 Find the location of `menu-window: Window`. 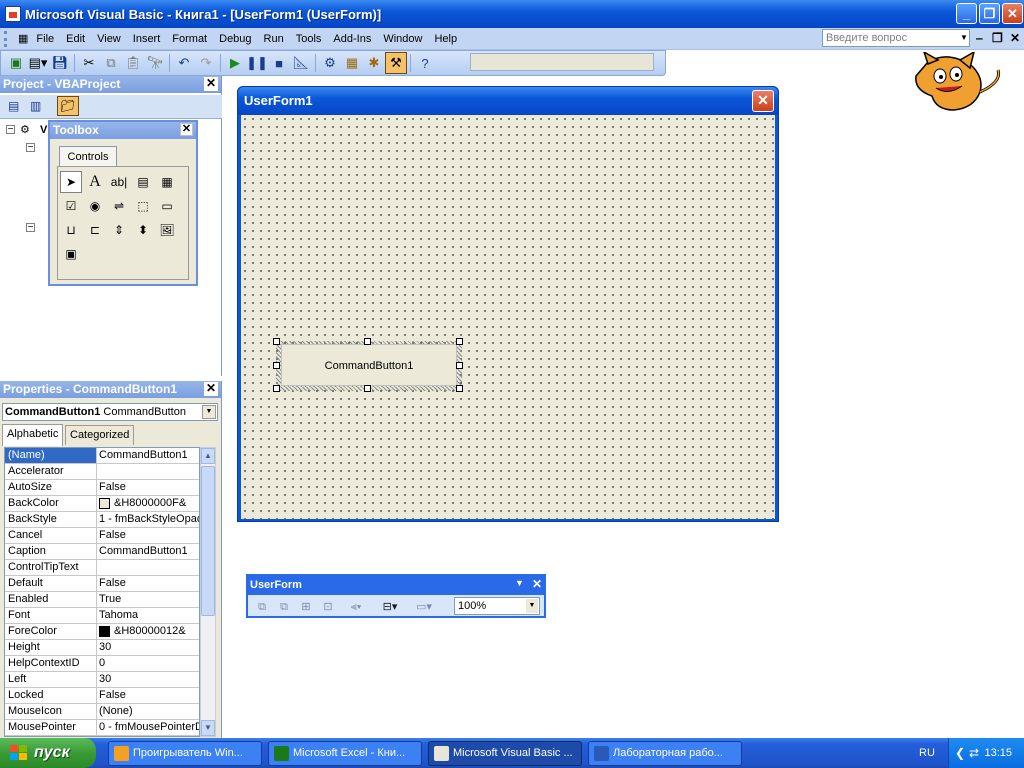

menu-window: Window is located at coordinates (402, 39).